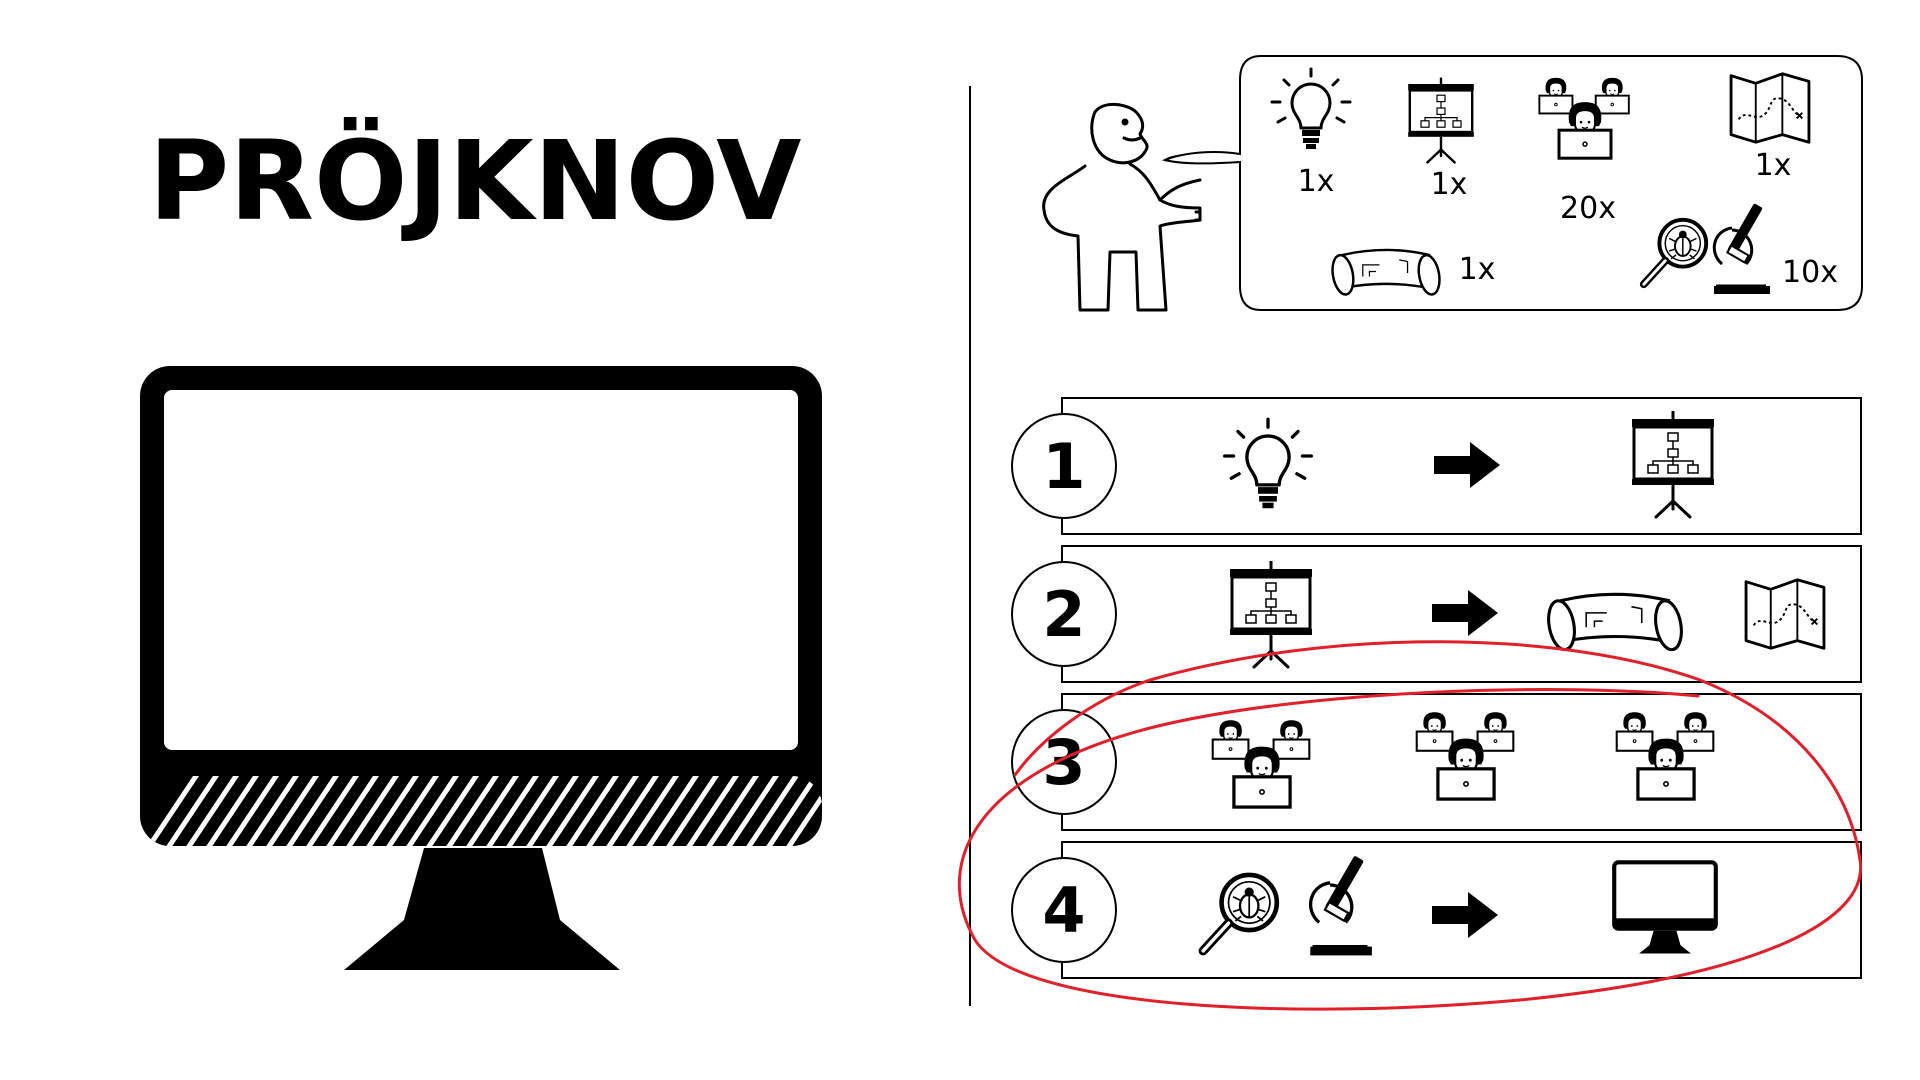 Image resolution: width=1920 pixels, height=1080 pixels. I want to click on qty-bug-search-microscope: 10x, so click(1810, 272).